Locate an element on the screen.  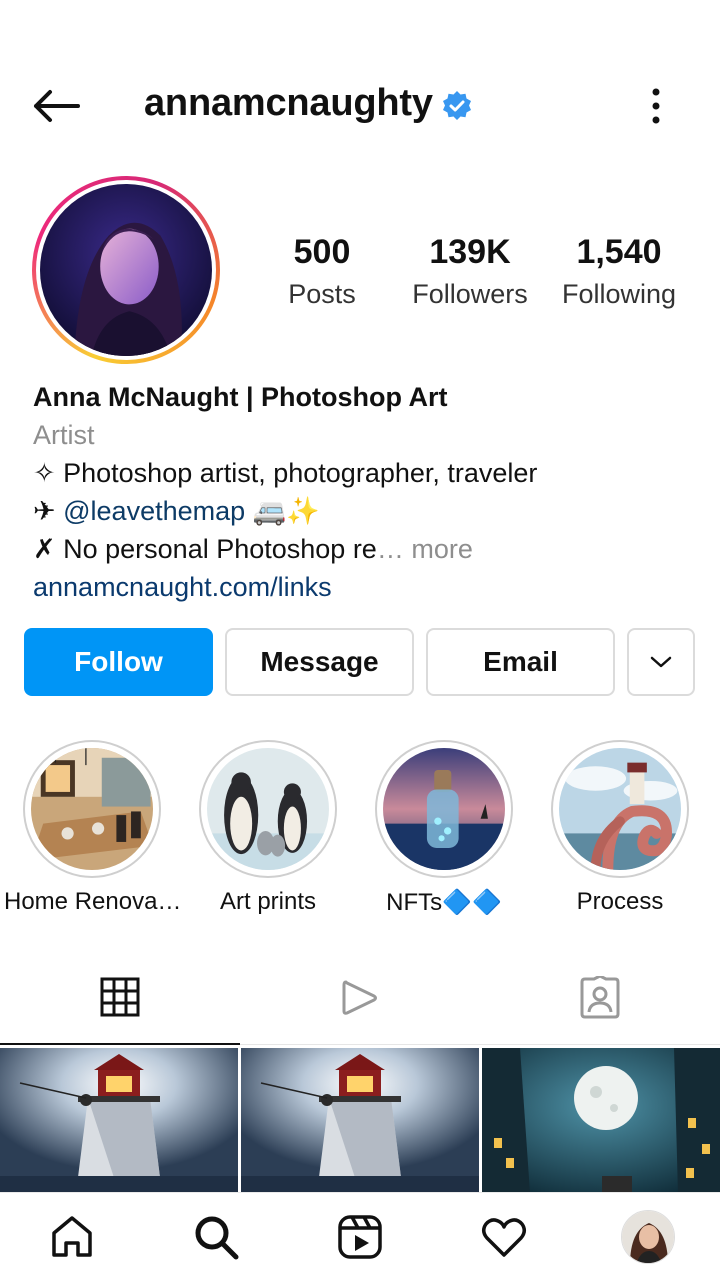
story-highlight: Process is located at coordinates (620, 828).